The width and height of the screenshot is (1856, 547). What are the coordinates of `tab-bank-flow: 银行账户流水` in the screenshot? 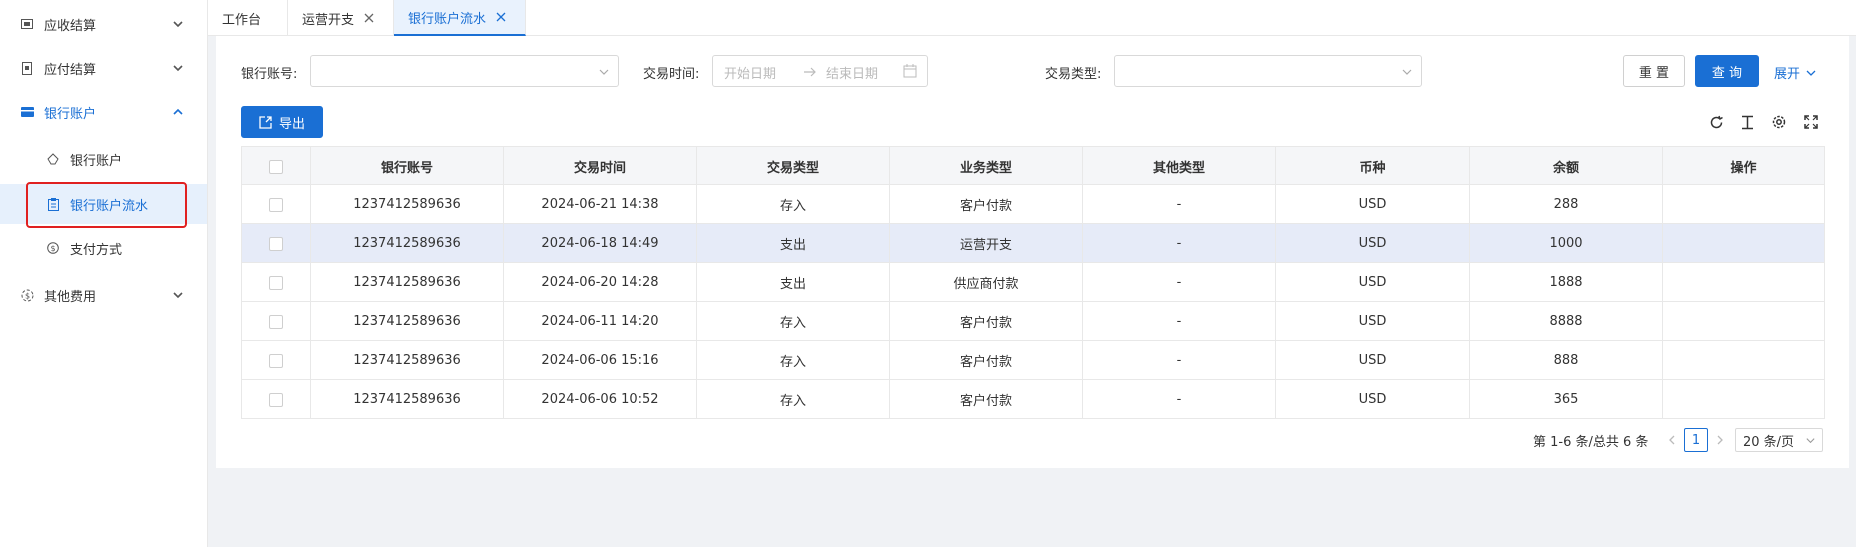 It's located at (460, 18).